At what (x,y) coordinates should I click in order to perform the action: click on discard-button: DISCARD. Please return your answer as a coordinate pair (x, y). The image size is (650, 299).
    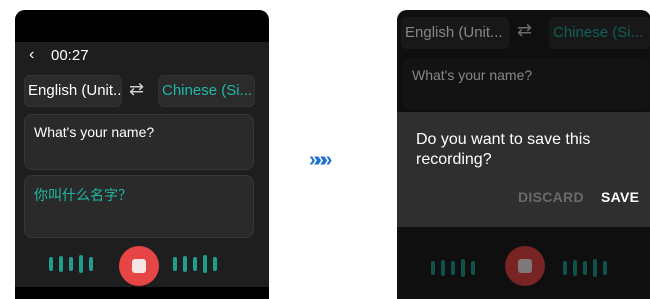
    Looking at the image, I should click on (551, 197).